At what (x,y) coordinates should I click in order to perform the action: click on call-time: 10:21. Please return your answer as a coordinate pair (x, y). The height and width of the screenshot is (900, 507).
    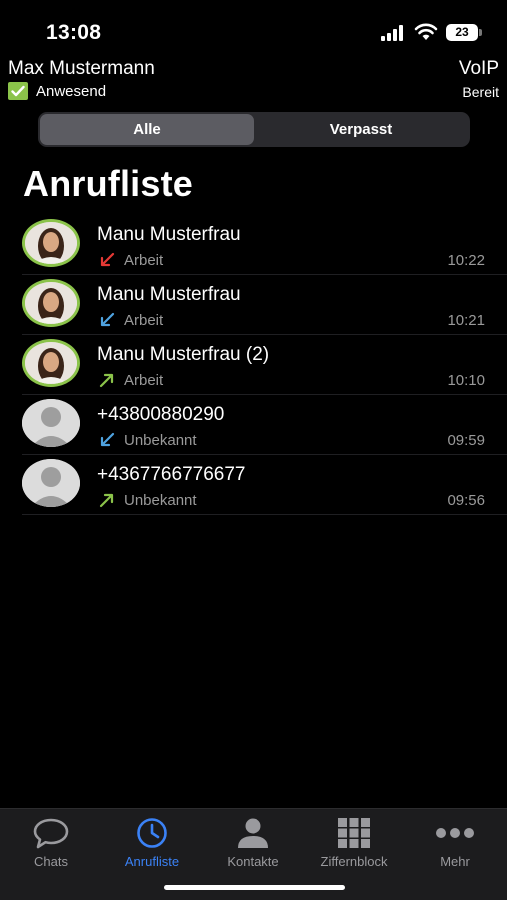
    Looking at the image, I should click on (466, 320).